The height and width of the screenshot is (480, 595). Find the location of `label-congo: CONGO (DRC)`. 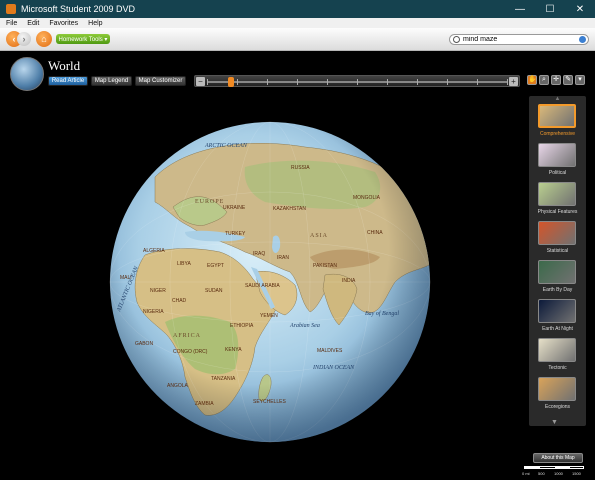

label-congo: CONGO (DRC) is located at coordinates (190, 352).